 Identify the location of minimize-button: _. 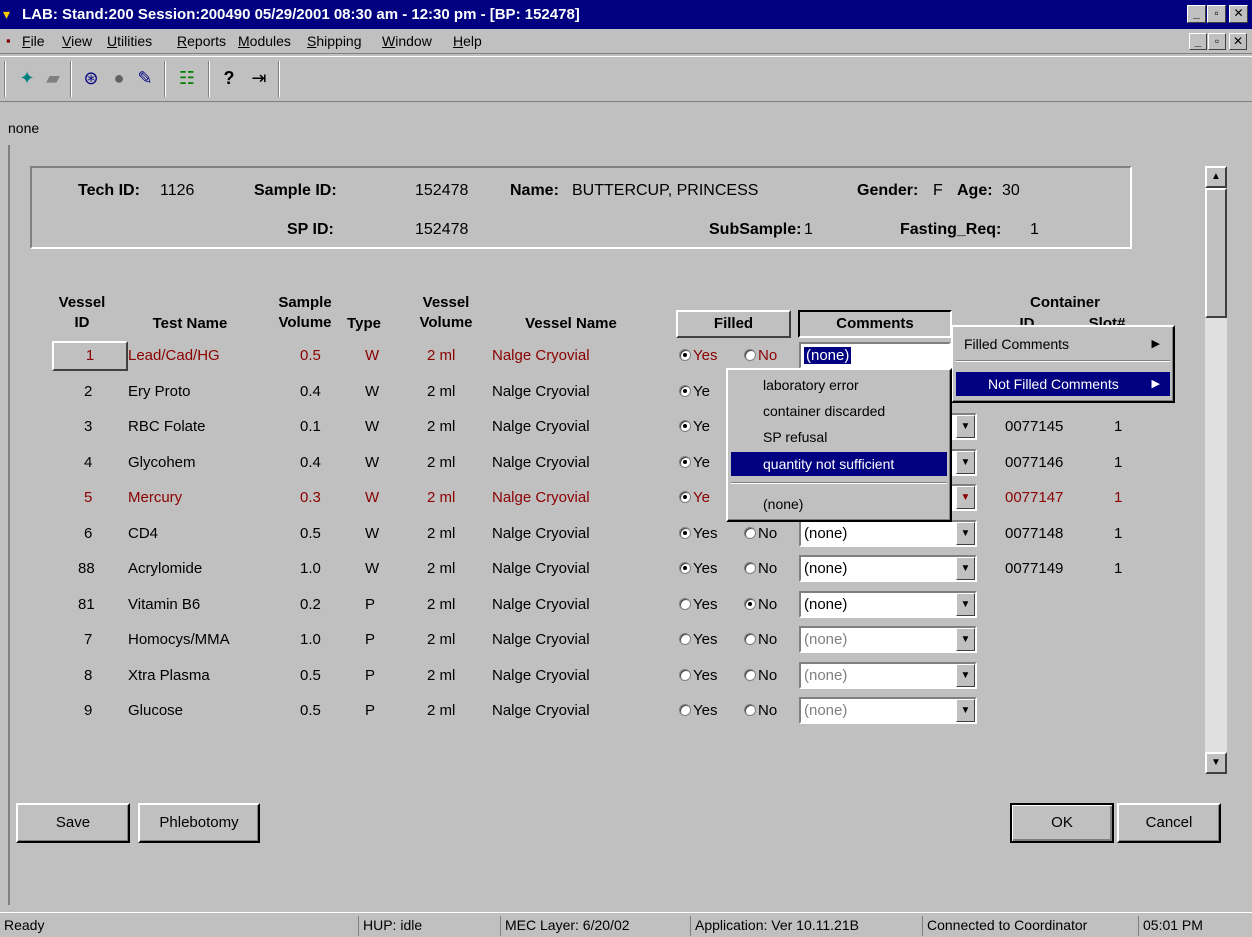
(1196, 14).